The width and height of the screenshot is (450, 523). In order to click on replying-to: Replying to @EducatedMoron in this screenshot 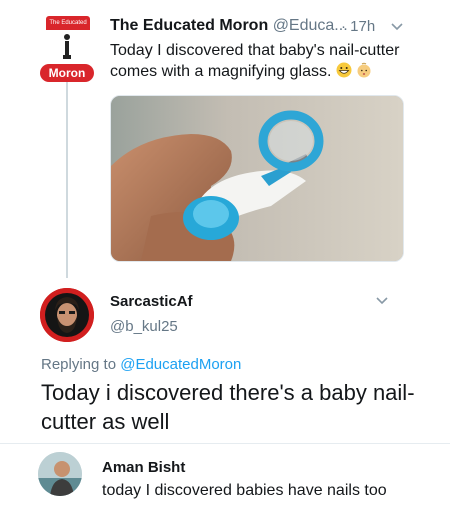, I will do `click(141, 364)`.